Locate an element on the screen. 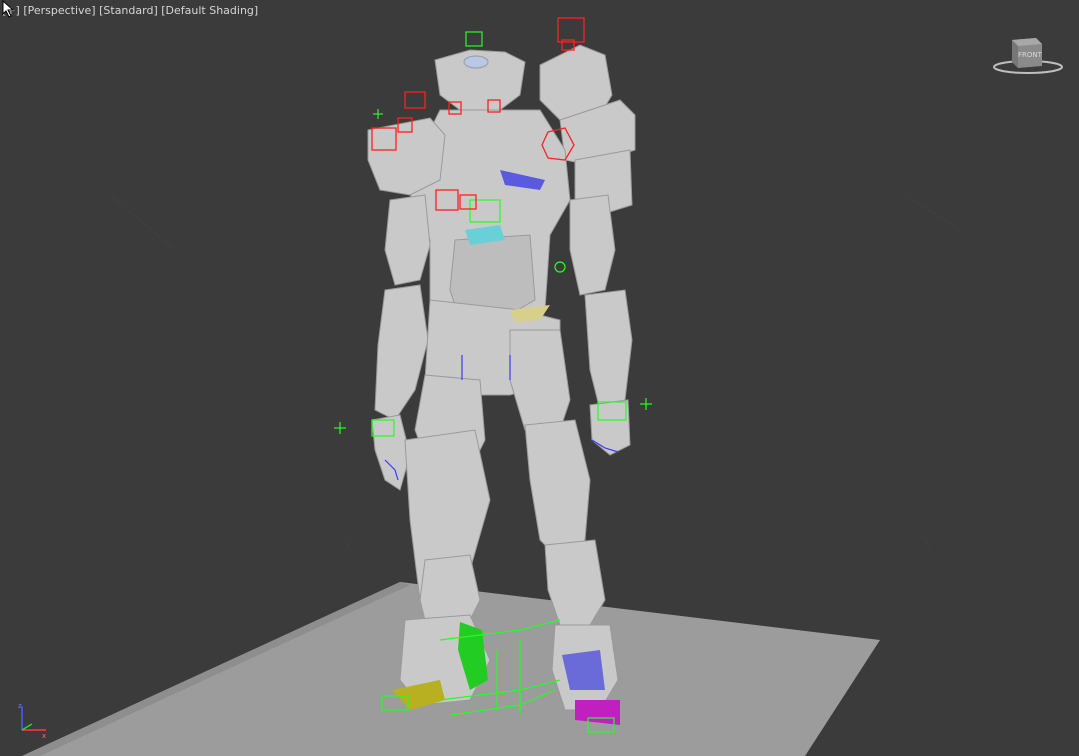 The height and width of the screenshot is (756, 1079). viewport-shading-mode: [Default Shading] is located at coordinates (209, 10).